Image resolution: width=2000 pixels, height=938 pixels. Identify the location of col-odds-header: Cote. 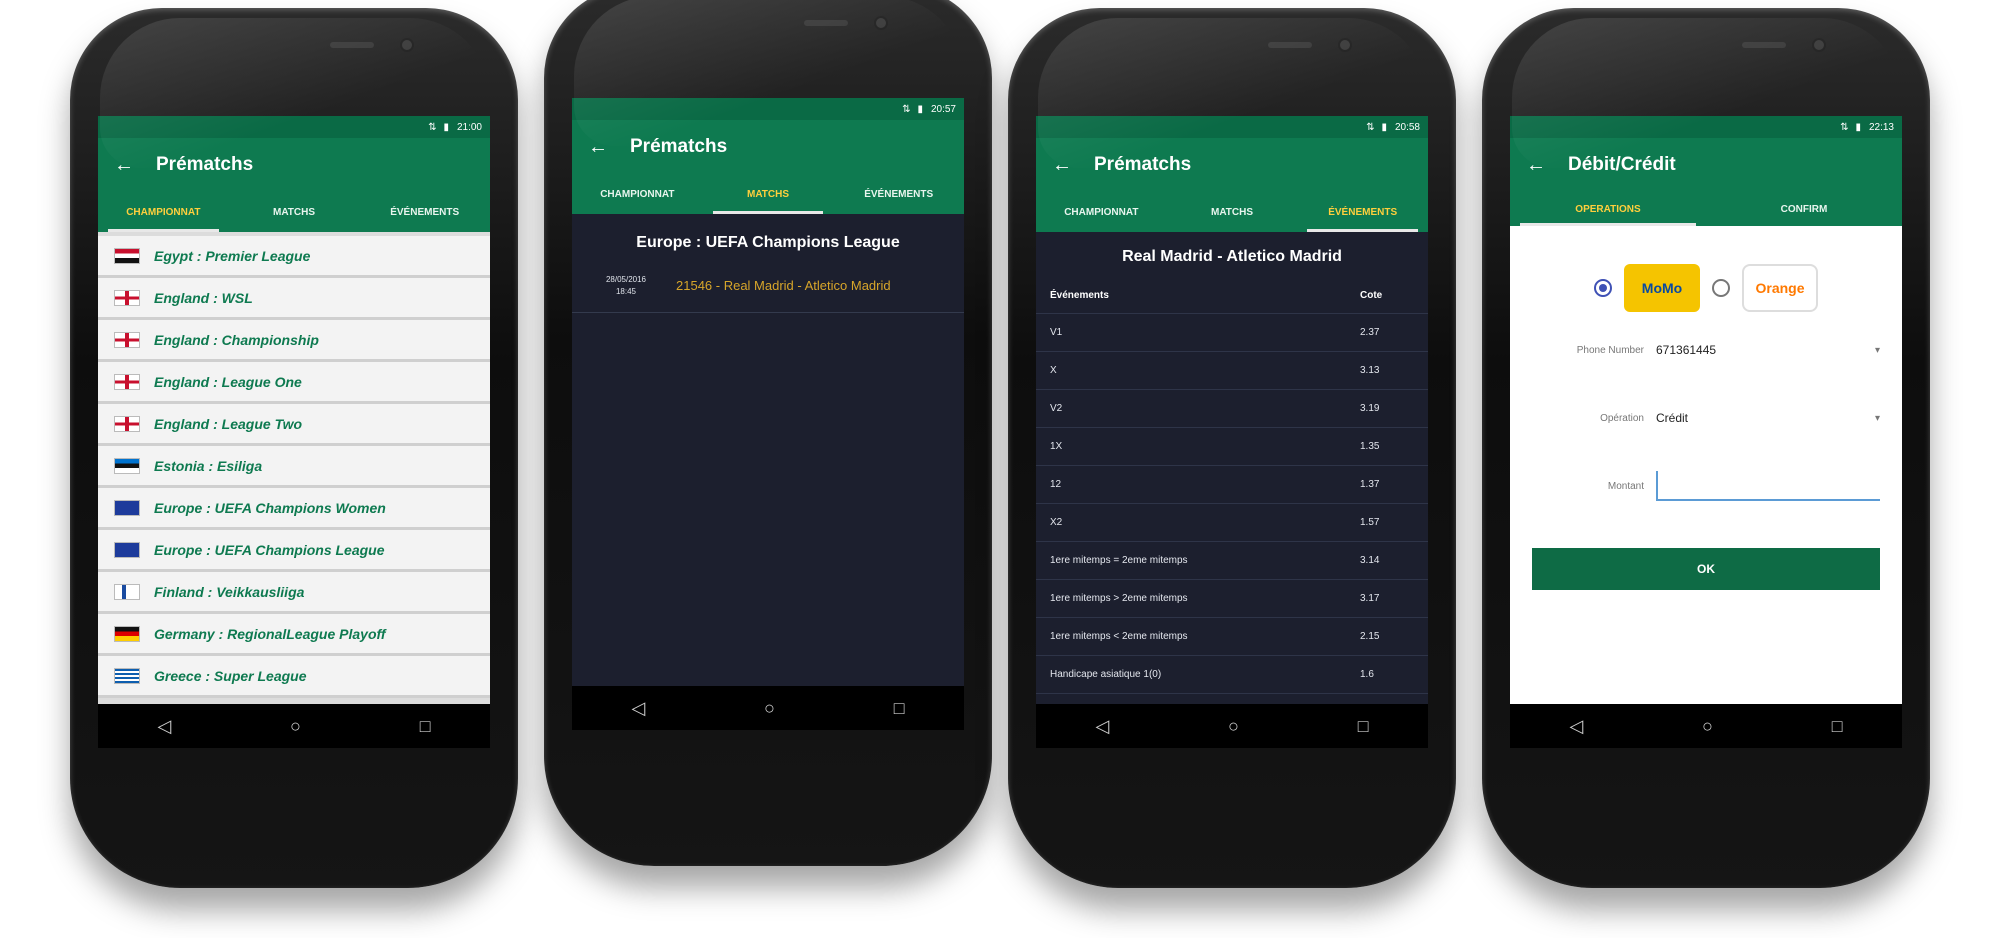
(1371, 295).